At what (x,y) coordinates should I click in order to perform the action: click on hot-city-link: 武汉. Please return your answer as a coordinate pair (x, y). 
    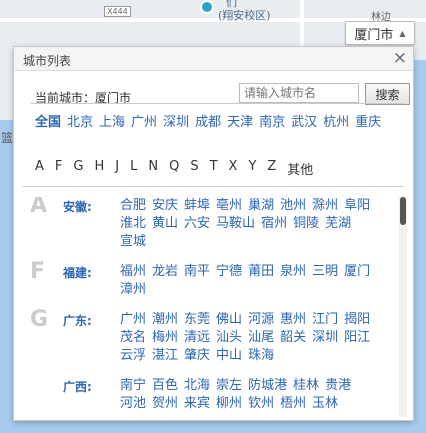
    Looking at the image, I should click on (304, 122).